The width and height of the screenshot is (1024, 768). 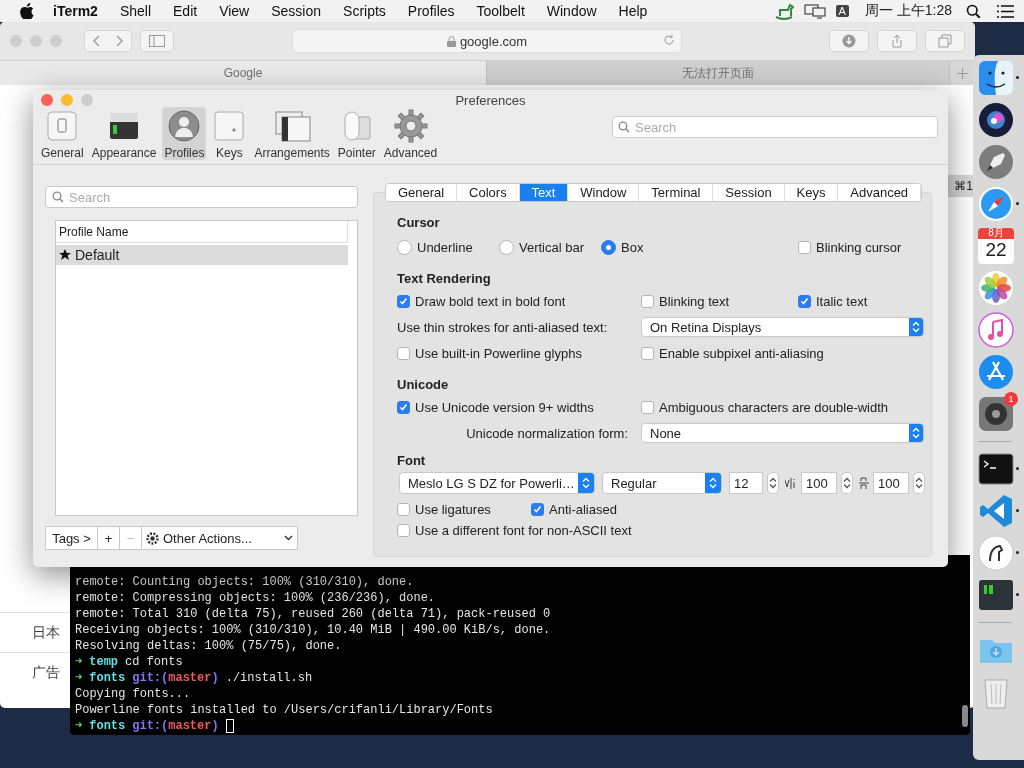 I want to click on checkbox-label: Draw bold text in bold font, so click(x=490, y=301).